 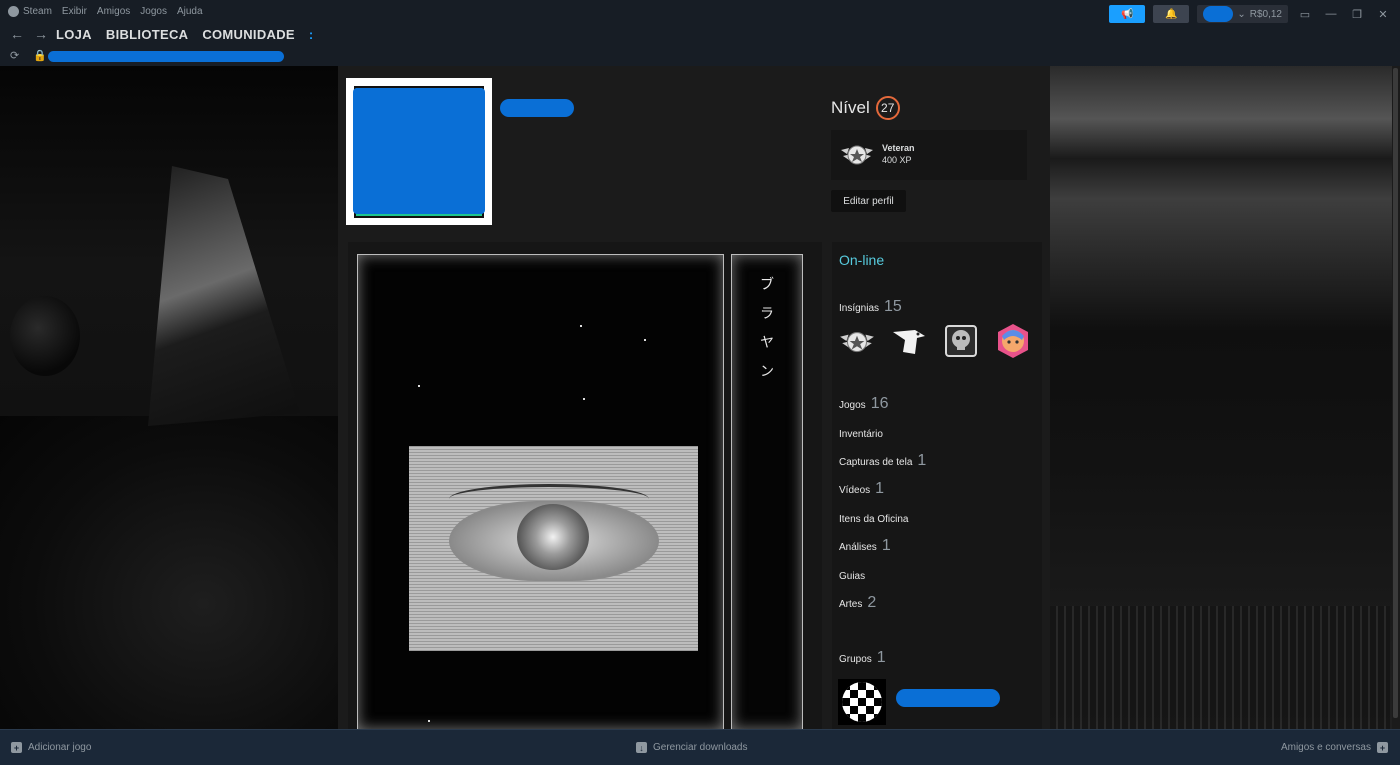 I want to click on level-header: Nível 27, so click(x=865, y=108).